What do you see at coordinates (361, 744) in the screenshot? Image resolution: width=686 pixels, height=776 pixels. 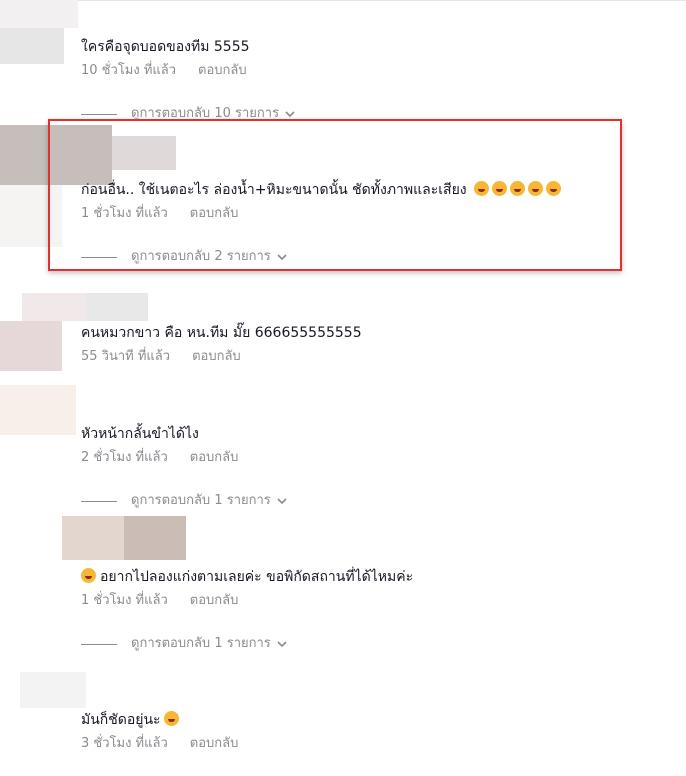 I see `comment-meta: 3 ชั่วโมง ที่แล้ว ตอบกลับ` at bounding box center [361, 744].